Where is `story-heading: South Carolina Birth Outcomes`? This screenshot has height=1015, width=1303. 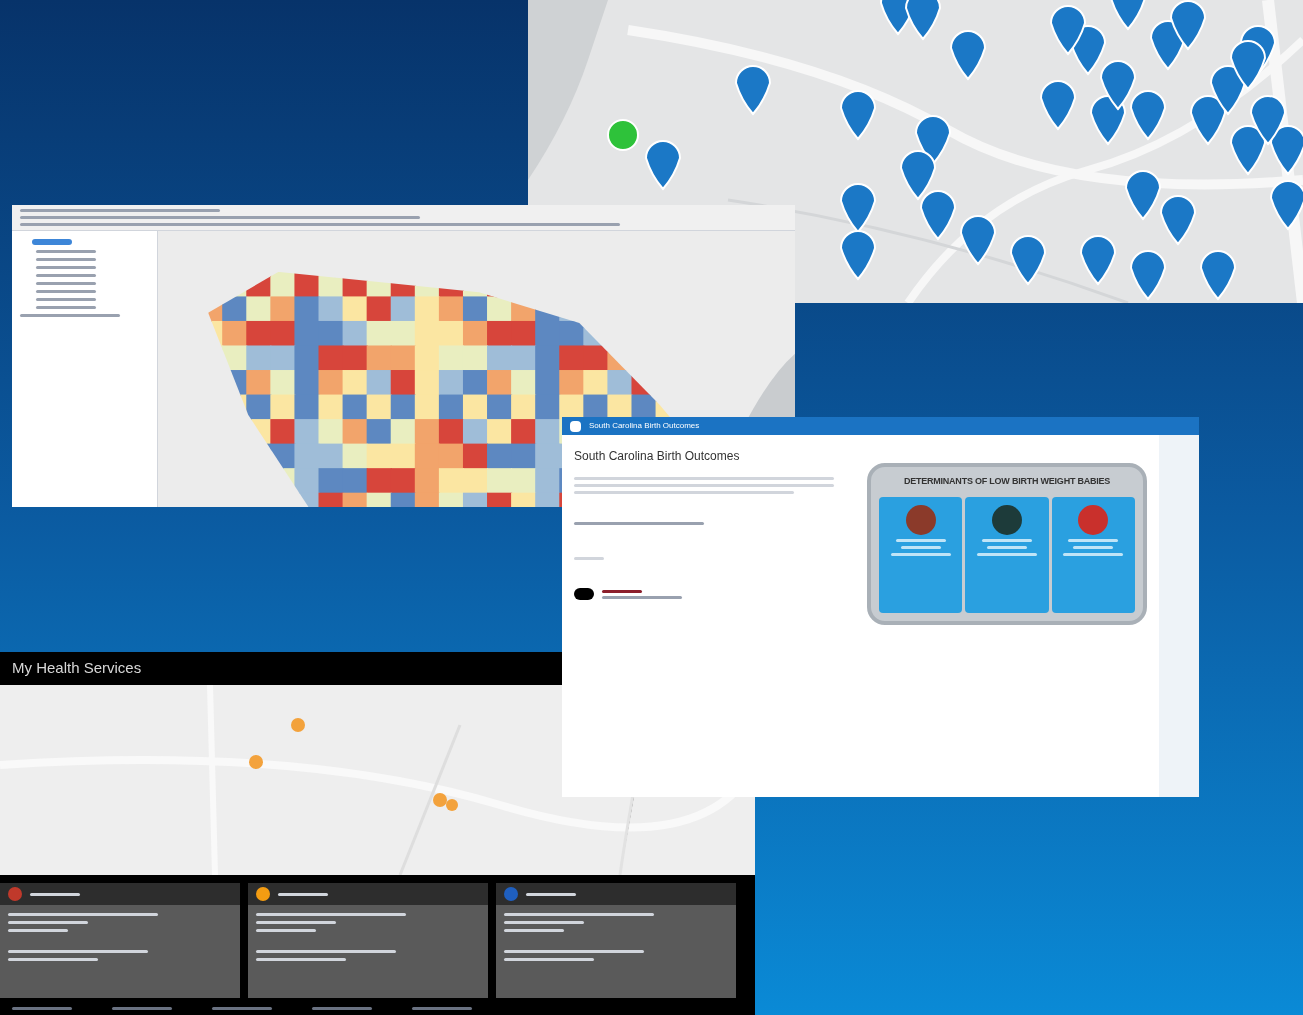 story-heading: South Carolina Birth Outcomes is located at coordinates (657, 456).